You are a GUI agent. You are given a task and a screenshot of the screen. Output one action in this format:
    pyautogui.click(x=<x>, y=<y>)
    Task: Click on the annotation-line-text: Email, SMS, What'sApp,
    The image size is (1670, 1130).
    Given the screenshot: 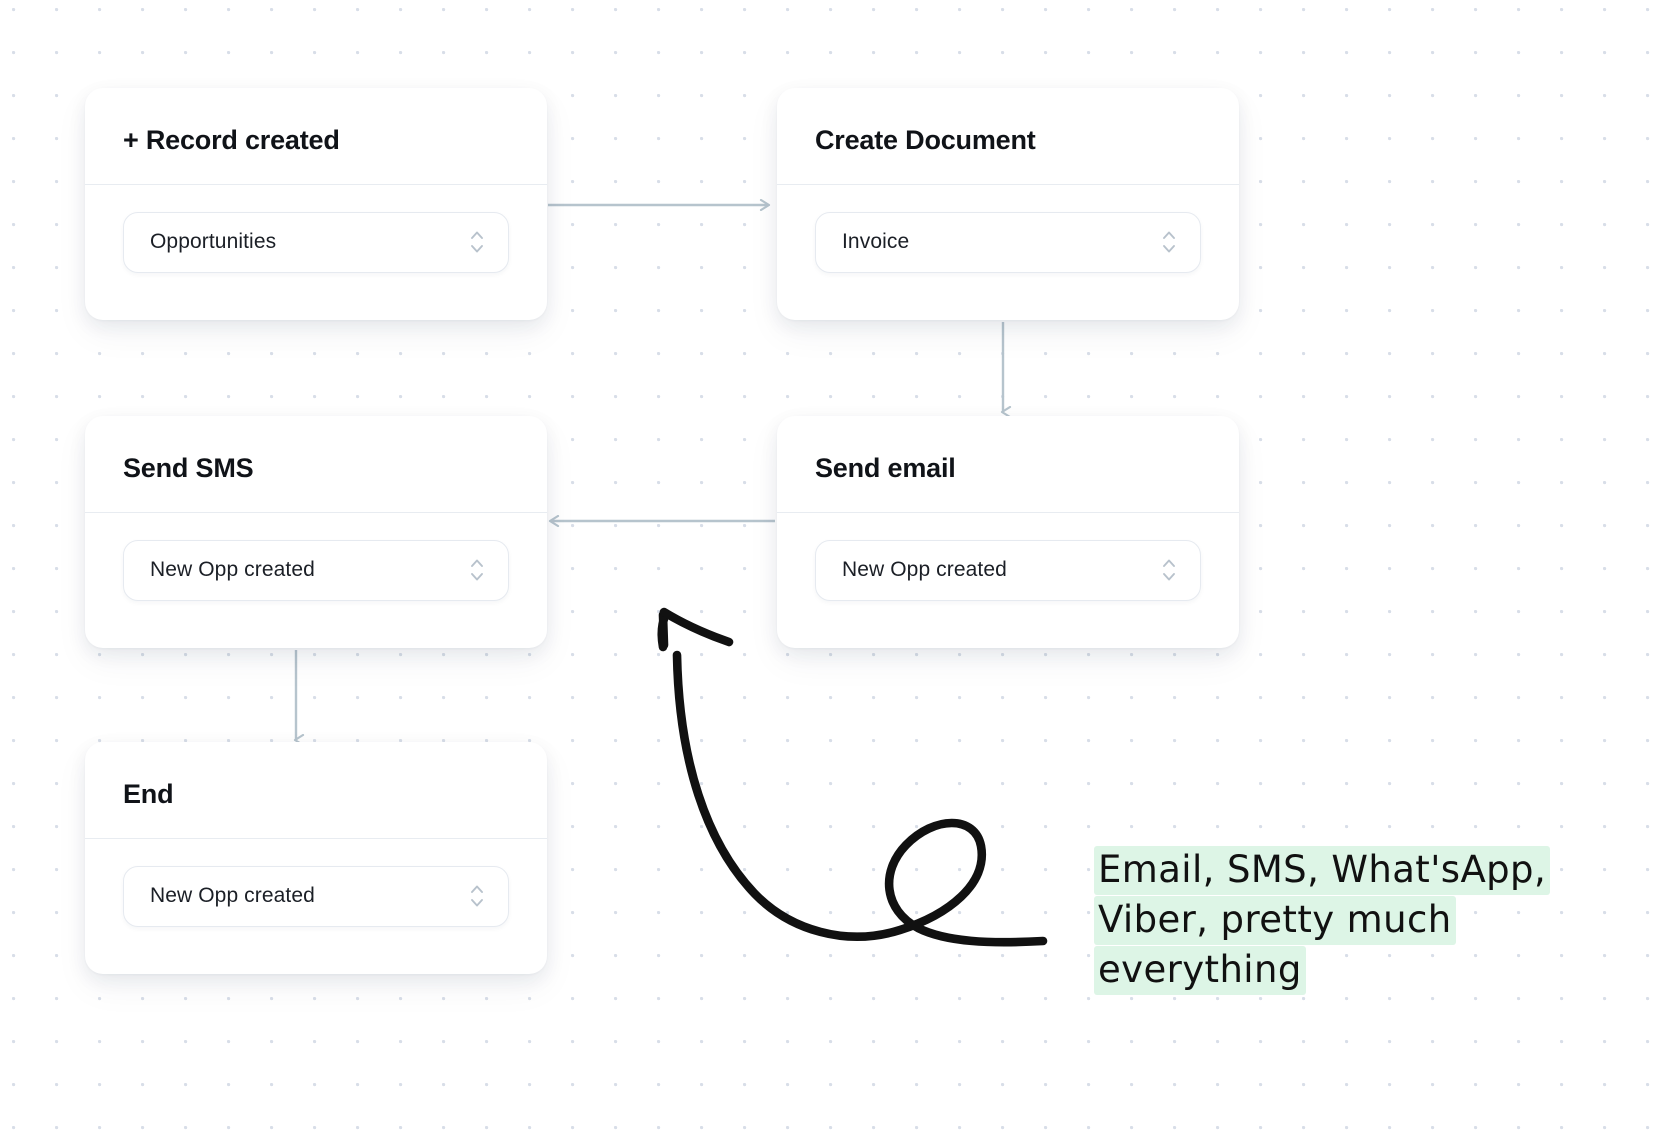 What is the action you would take?
    pyautogui.click(x=1322, y=870)
    